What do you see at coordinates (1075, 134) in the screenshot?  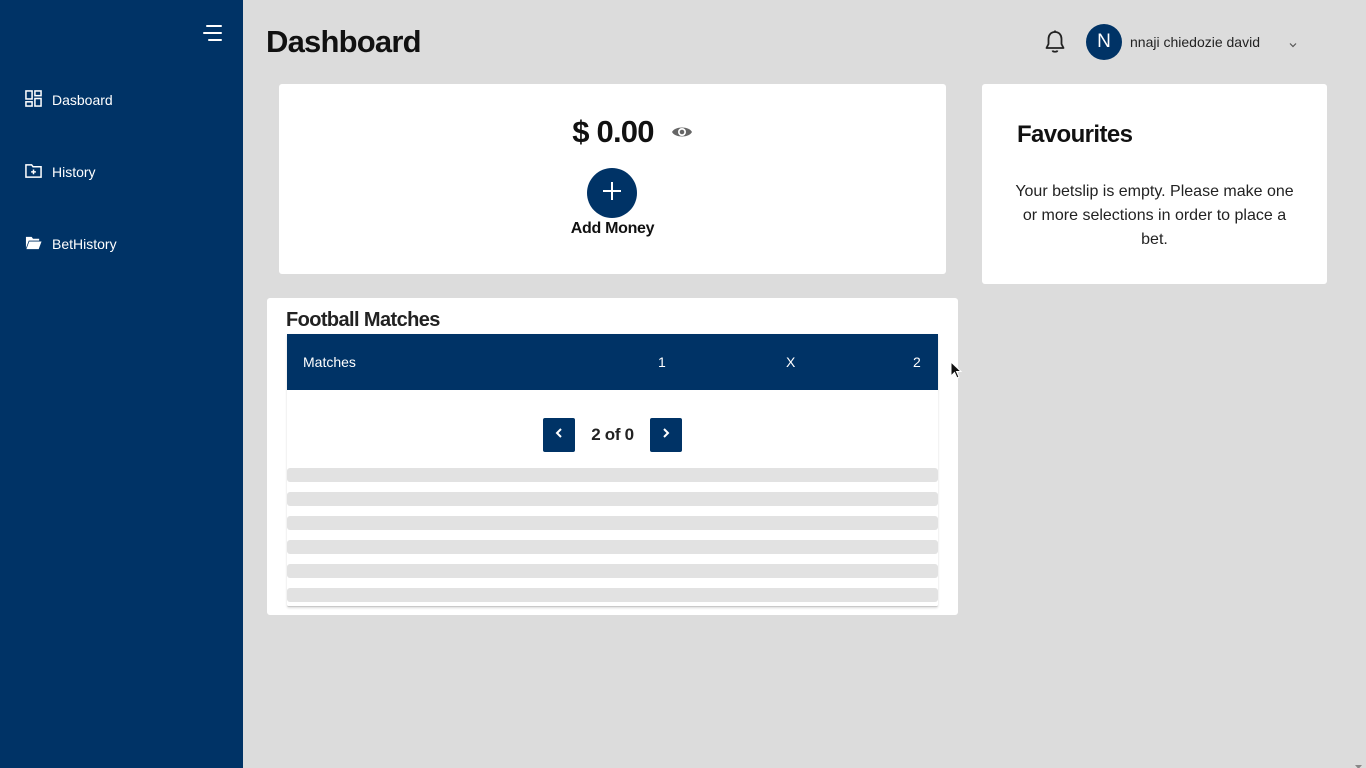 I see `favourites-title: Favourites` at bounding box center [1075, 134].